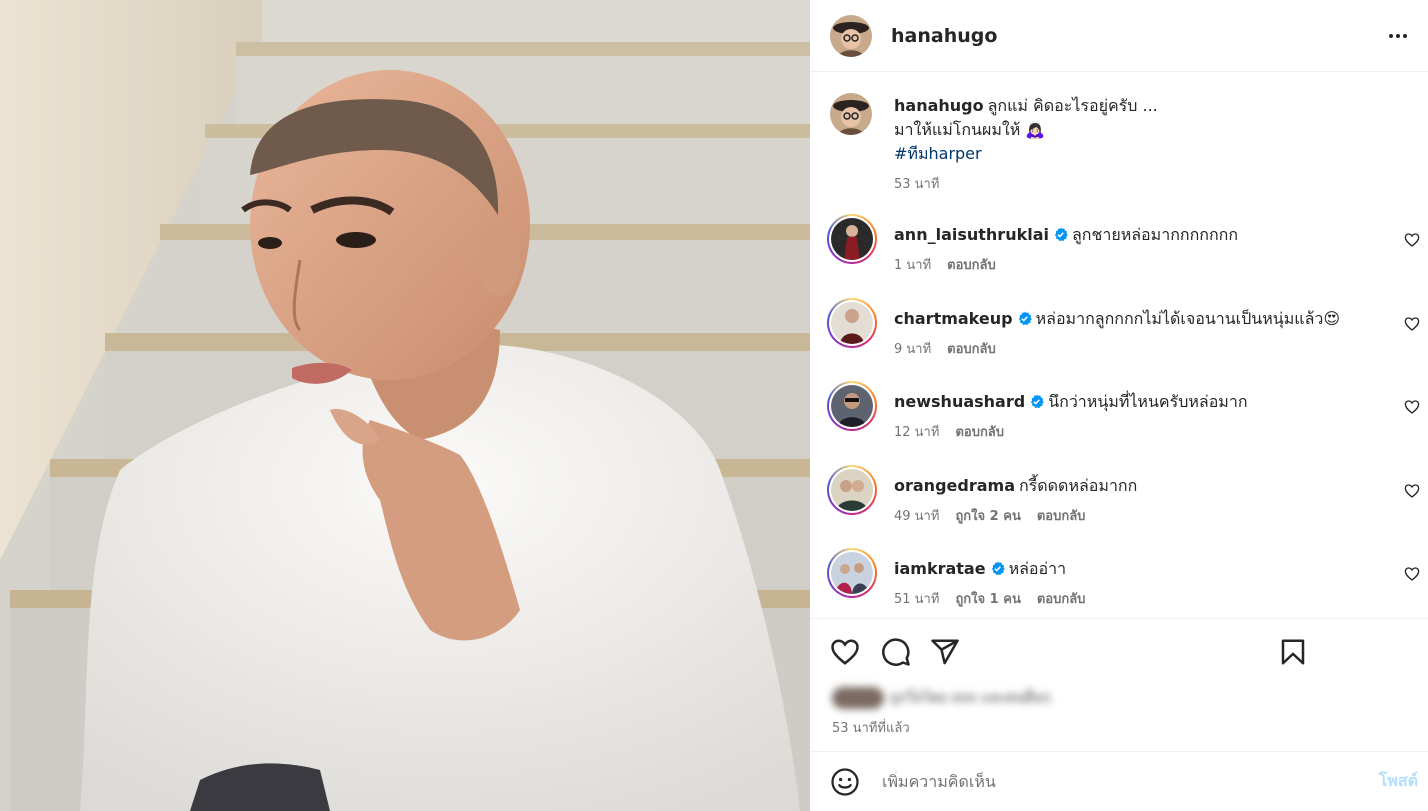 This screenshot has width=1428, height=811. Describe the element at coordinates (1154, 234) in the screenshot. I see `comment-text: ลูกชายหล่อมากกกกกกก` at that location.